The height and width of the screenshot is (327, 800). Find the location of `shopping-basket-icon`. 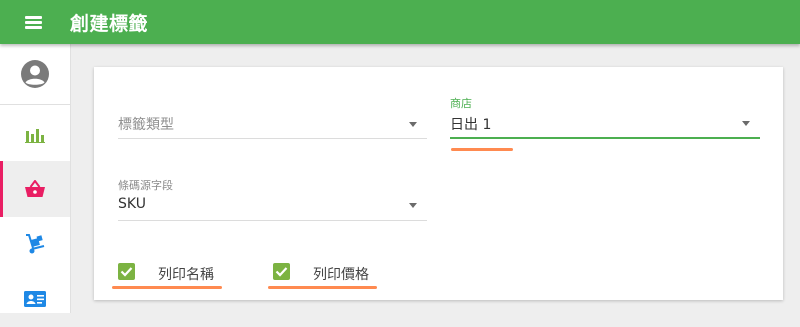

shopping-basket-icon is located at coordinates (35, 188).